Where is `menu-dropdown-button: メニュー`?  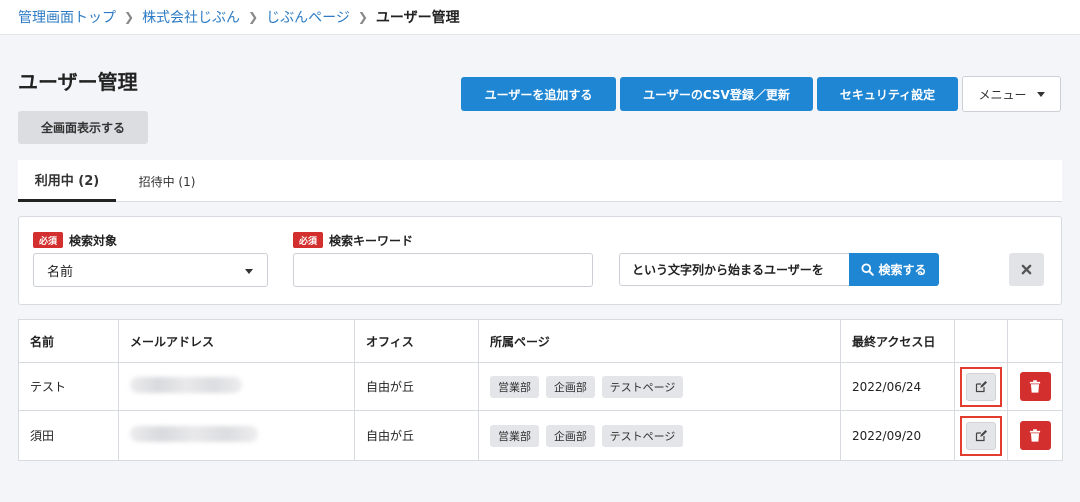
menu-dropdown-button: メニュー is located at coordinates (1011, 94).